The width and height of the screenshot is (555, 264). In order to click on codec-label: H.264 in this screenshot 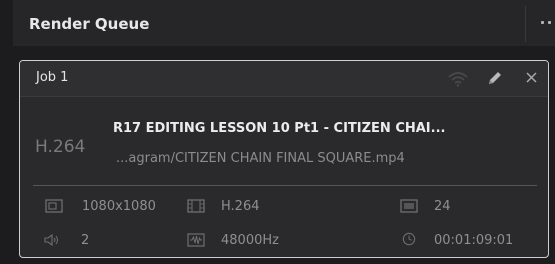, I will do `click(60, 147)`.